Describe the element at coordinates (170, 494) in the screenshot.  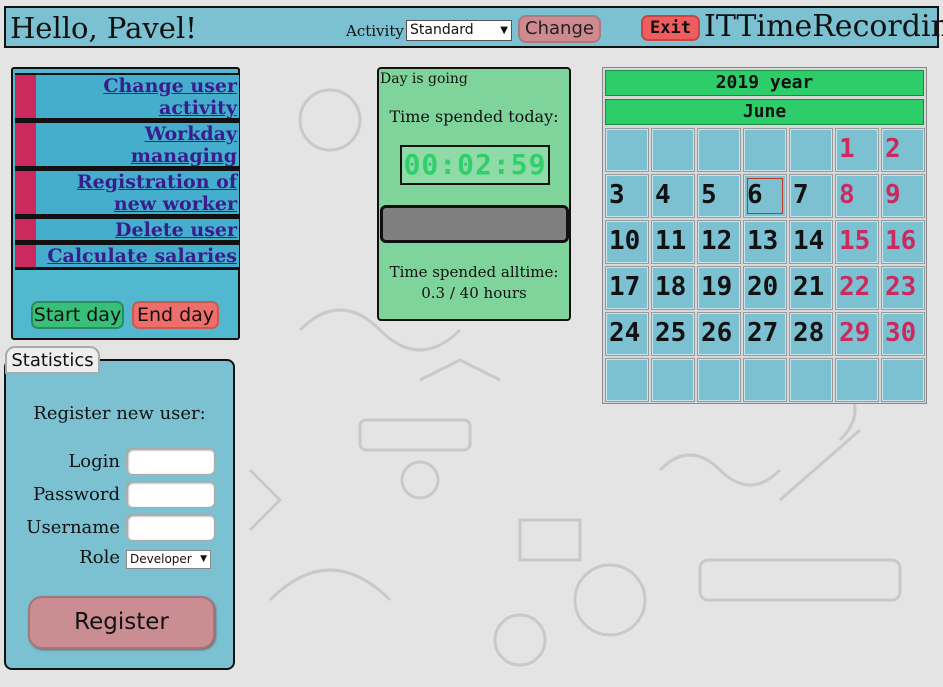
I see `password-field` at that location.